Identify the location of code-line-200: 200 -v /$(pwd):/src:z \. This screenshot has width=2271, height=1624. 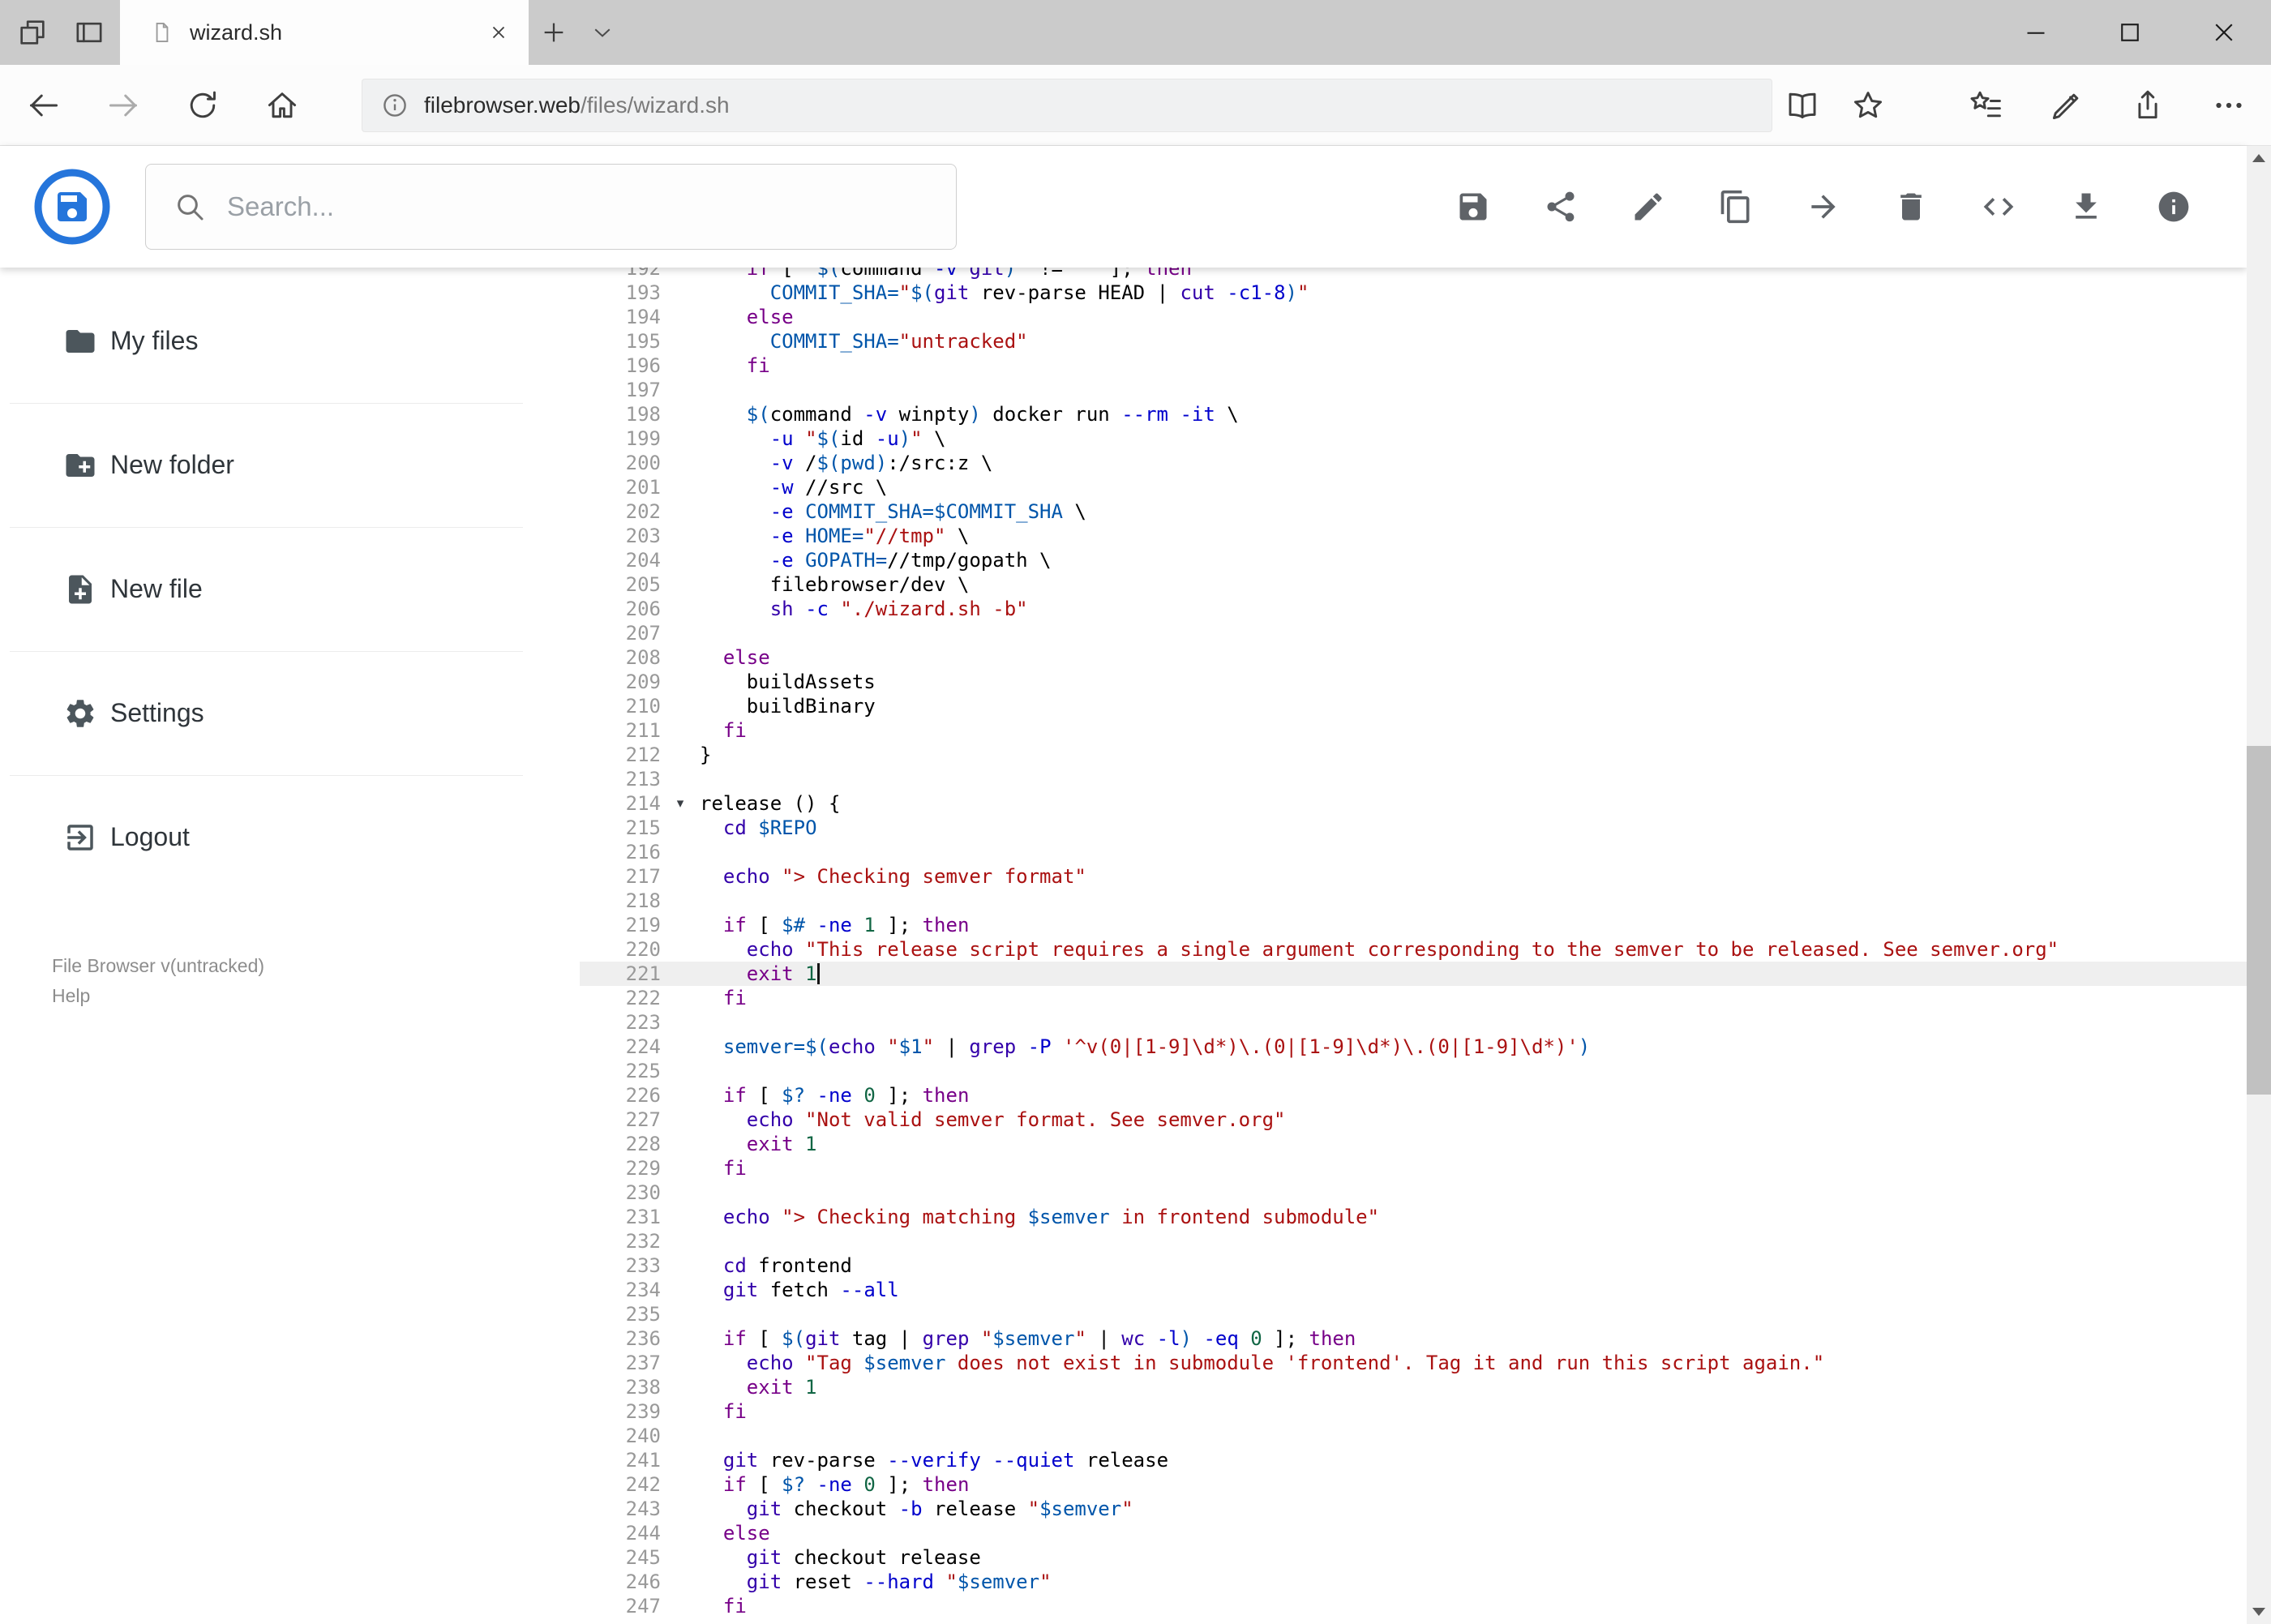
(1414, 463).